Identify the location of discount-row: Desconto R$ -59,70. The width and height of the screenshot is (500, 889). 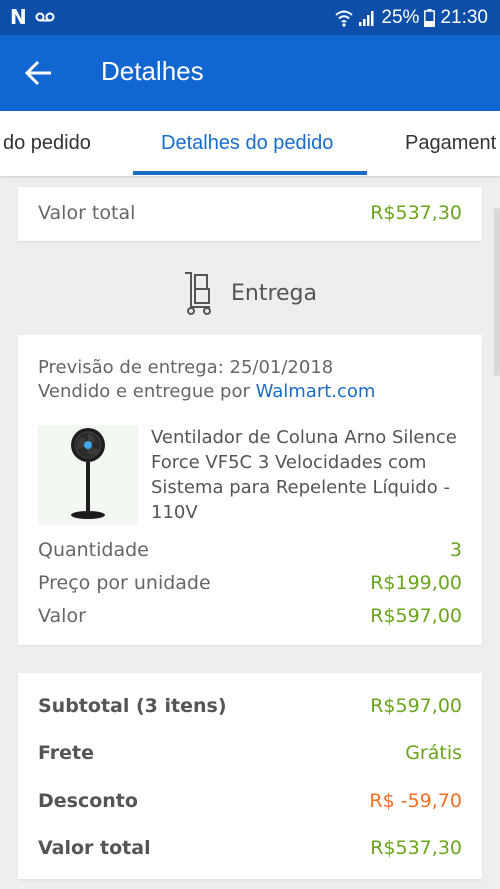
(250, 801).